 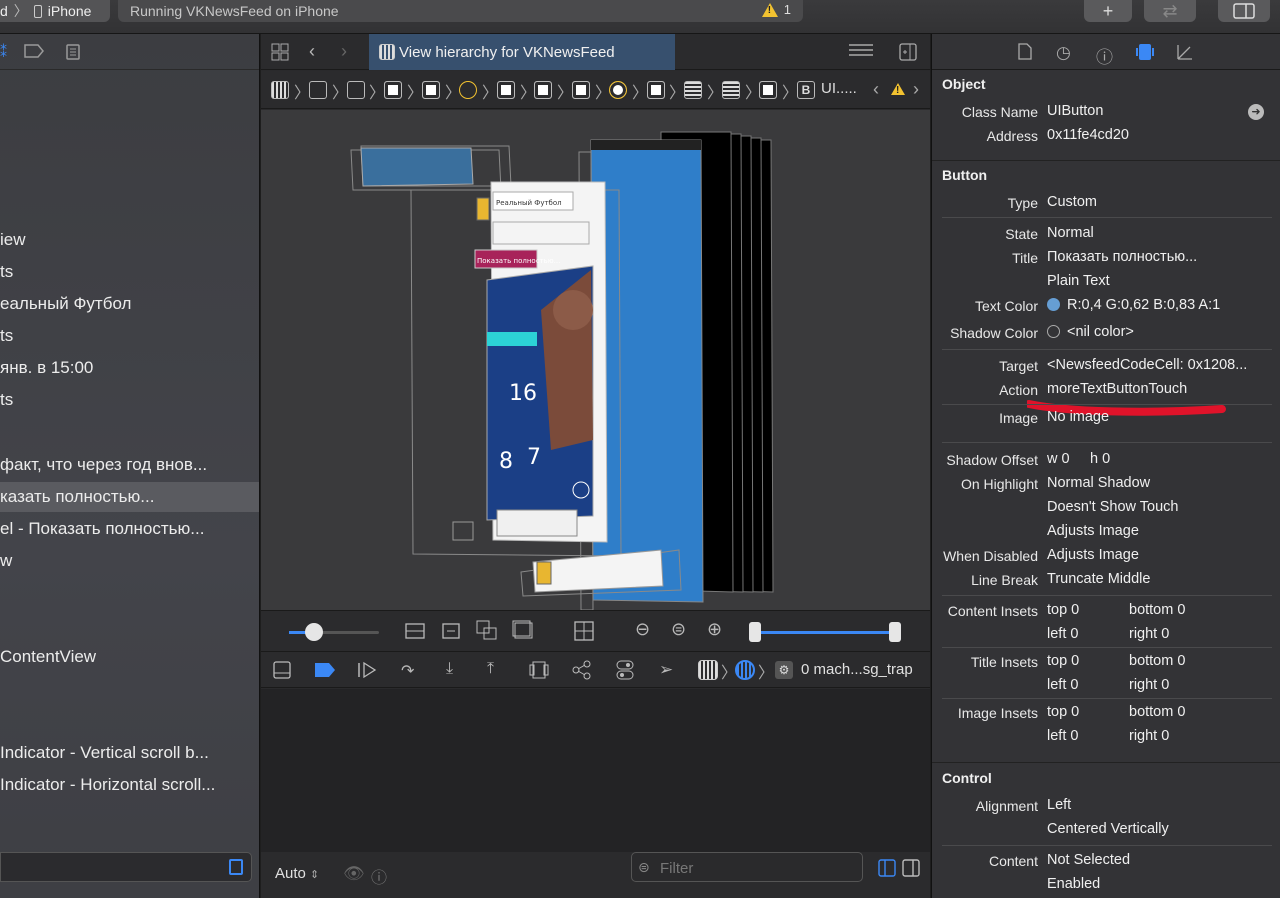 What do you see at coordinates (129, 304) in the screenshot?
I see `list-item: еальный Футбол` at bounding box center [129, 304].